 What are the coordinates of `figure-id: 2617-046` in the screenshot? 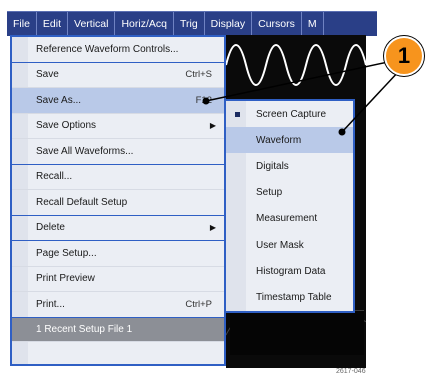 It's located at (351, 371).